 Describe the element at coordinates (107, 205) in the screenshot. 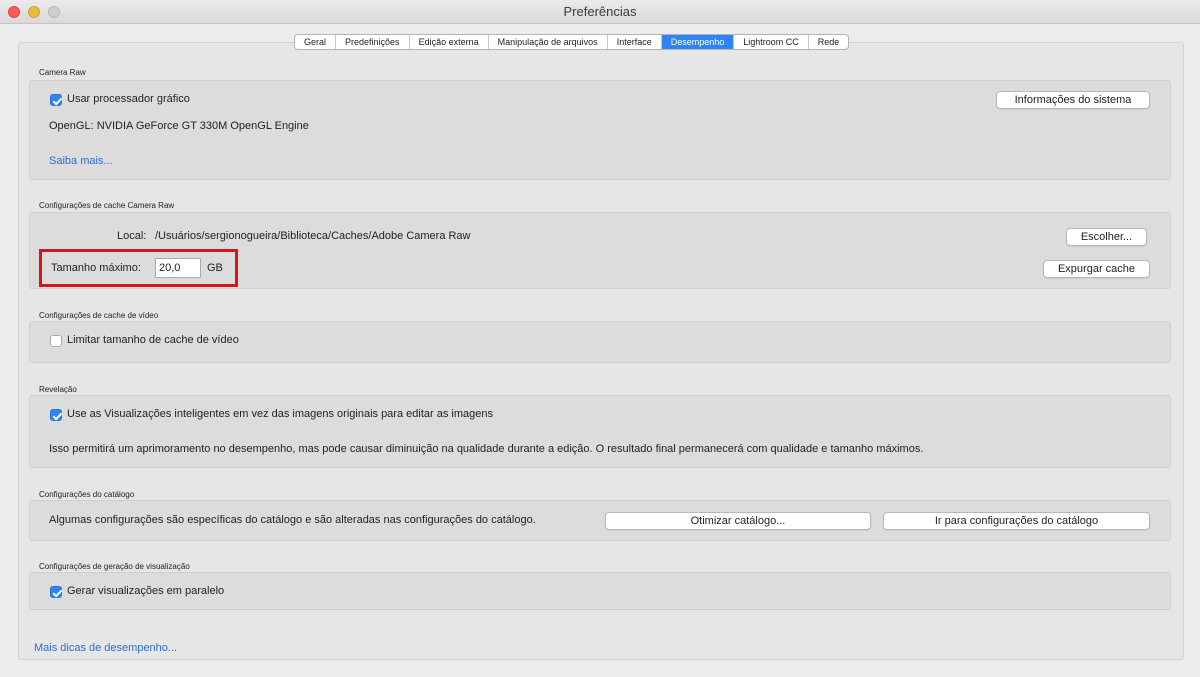

I see `cache-section-label: Configurações de cache Camera Raw` at that location.